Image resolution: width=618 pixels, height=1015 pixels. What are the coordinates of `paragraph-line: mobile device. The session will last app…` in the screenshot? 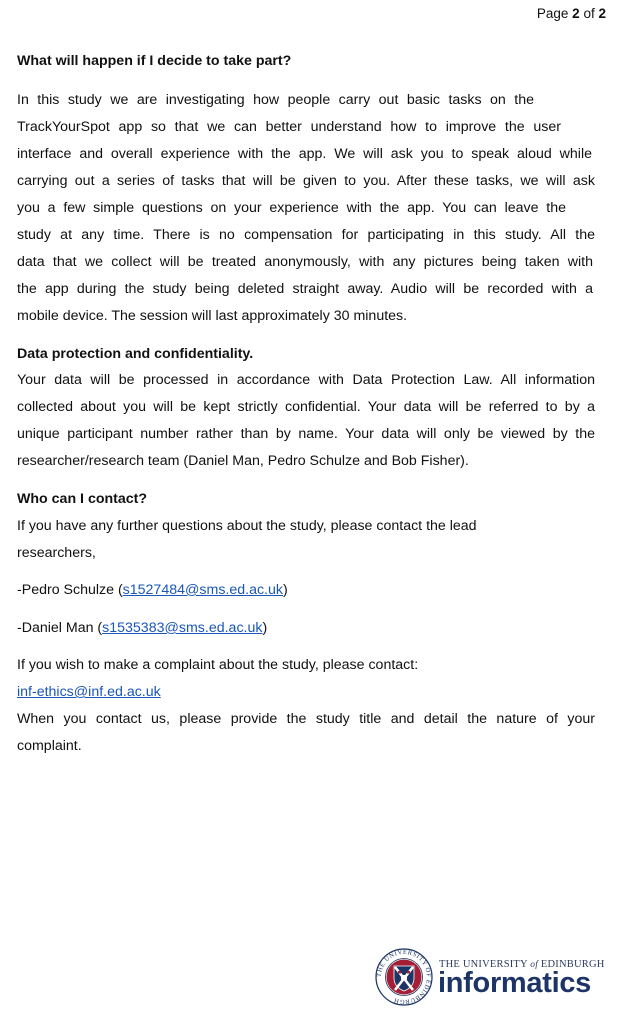 It's located at (212, 316).